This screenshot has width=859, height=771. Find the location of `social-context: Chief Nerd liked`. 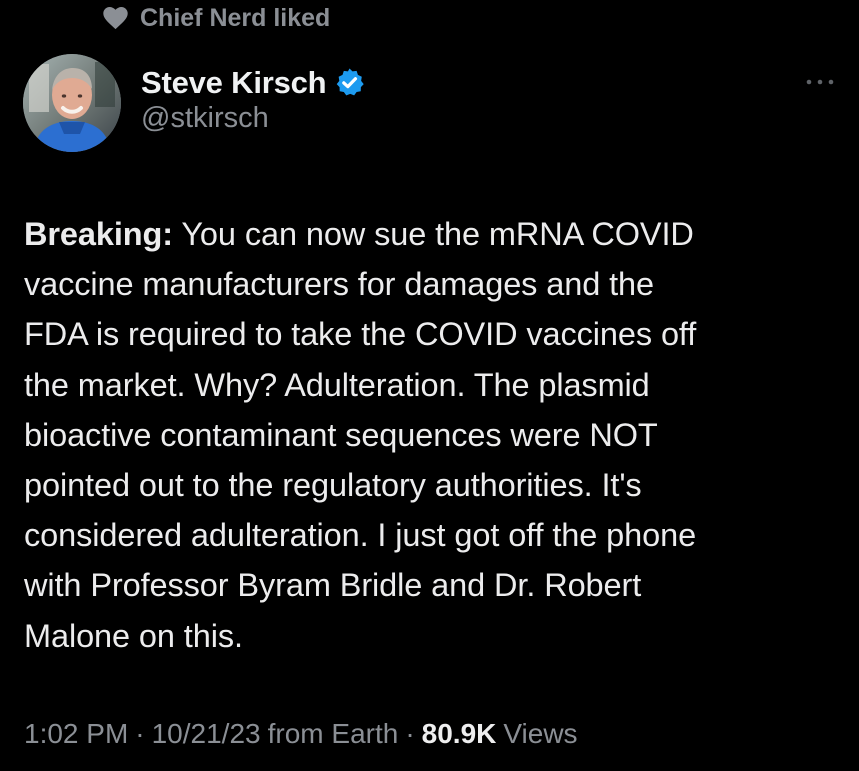

social-context: Chief Nerd liked is located at coordinates (216, 18).